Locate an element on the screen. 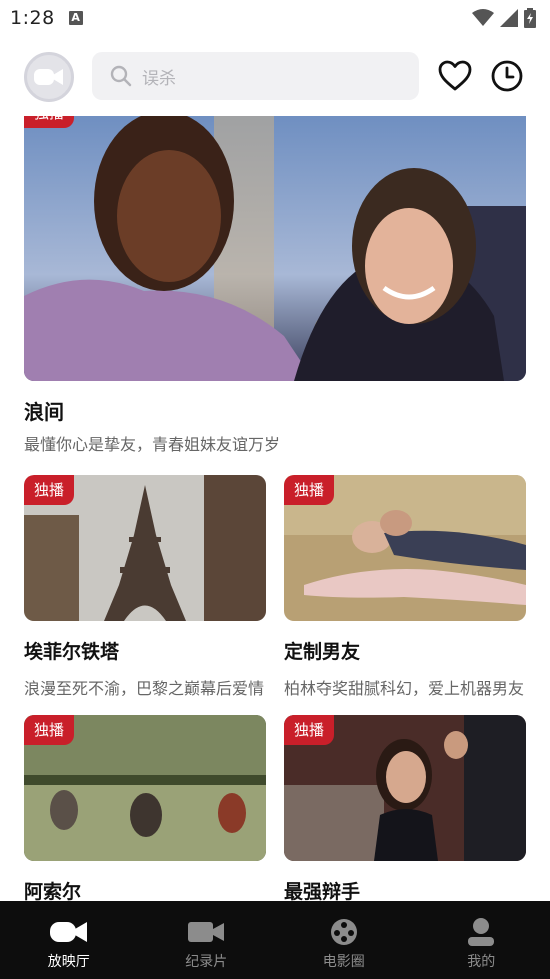 The width and height of the screenshot is (550, 979). wifi-icon is located at coordinates (483, 17).